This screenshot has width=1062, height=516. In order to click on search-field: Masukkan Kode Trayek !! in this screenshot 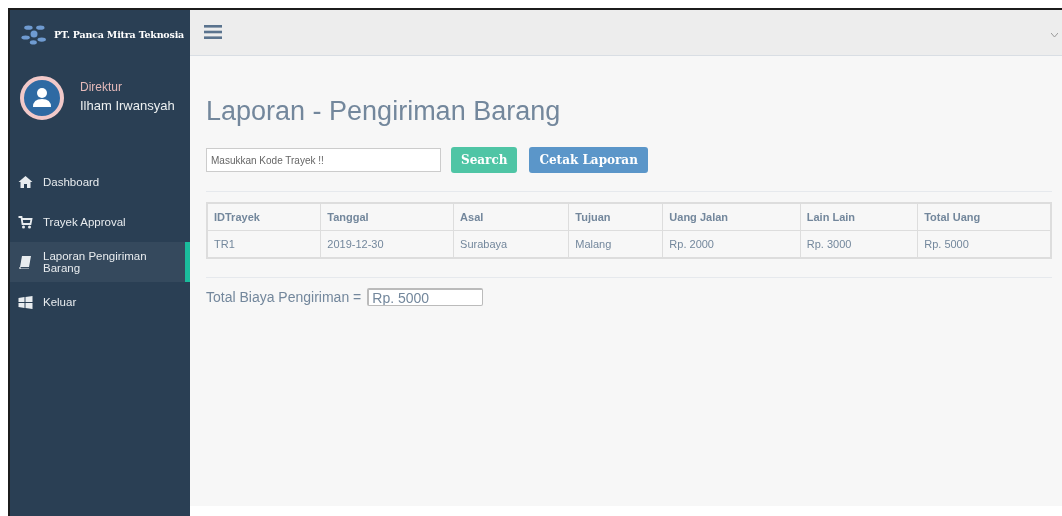, I will do `click(323, 160)`.